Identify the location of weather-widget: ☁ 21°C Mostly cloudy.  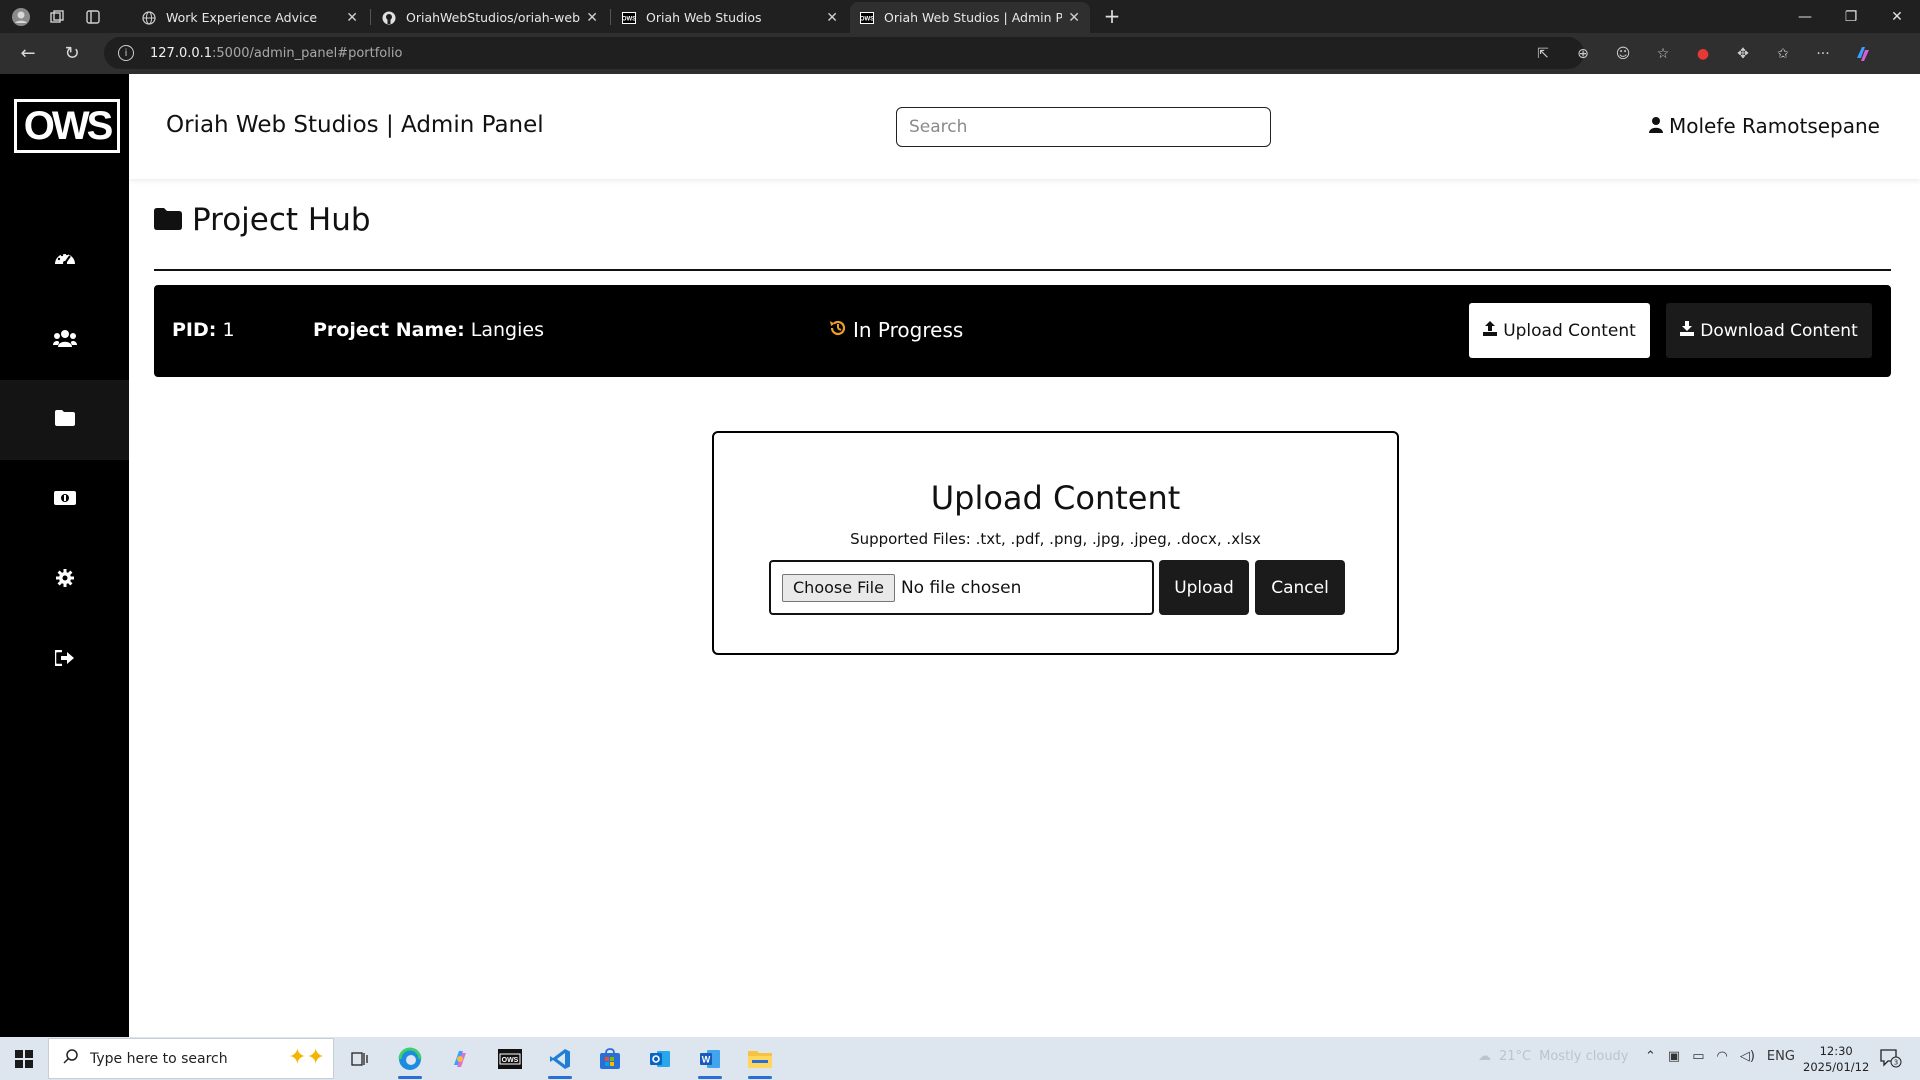
(1553, 1056).